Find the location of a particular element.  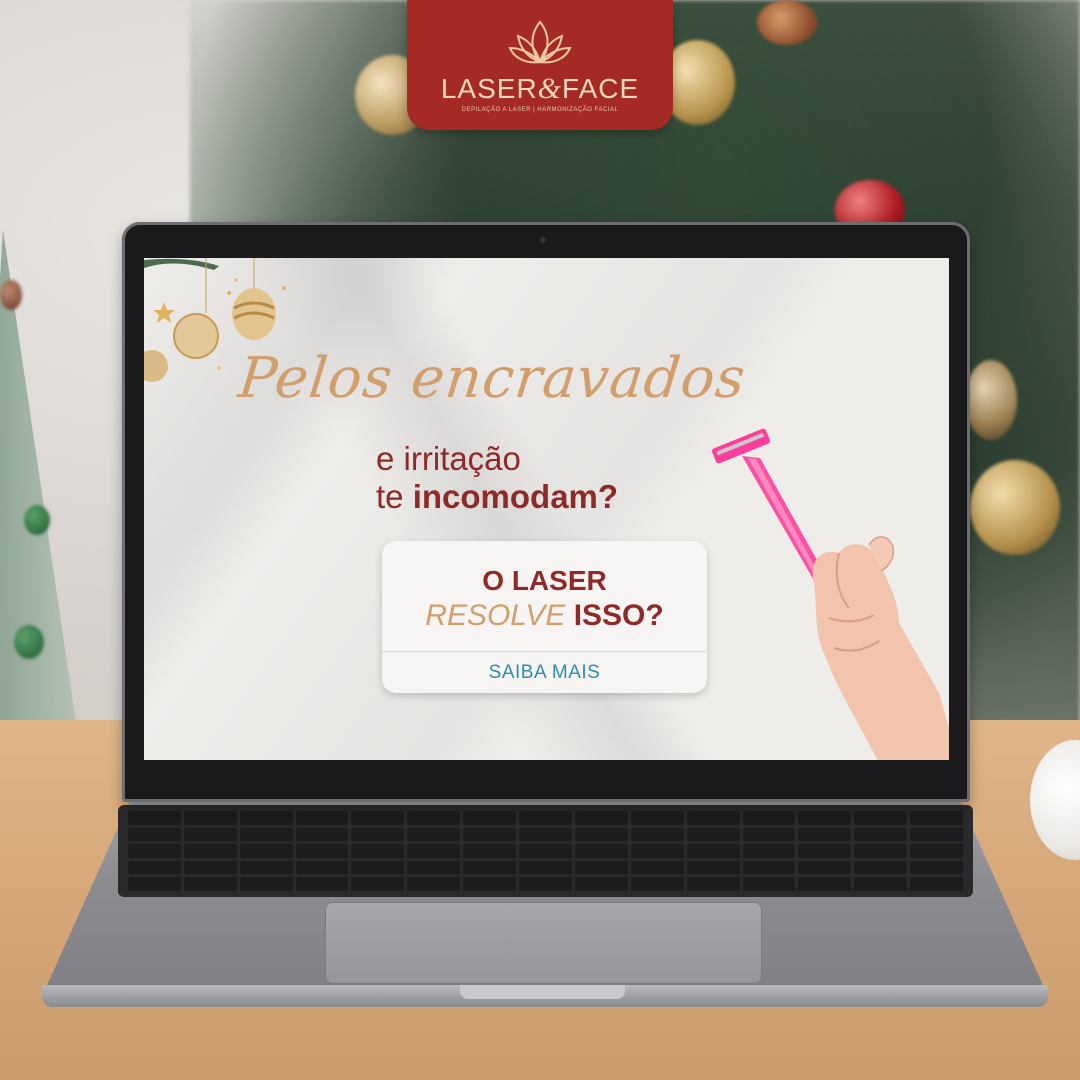

laptop-notch is located at coordinates (542, 992).